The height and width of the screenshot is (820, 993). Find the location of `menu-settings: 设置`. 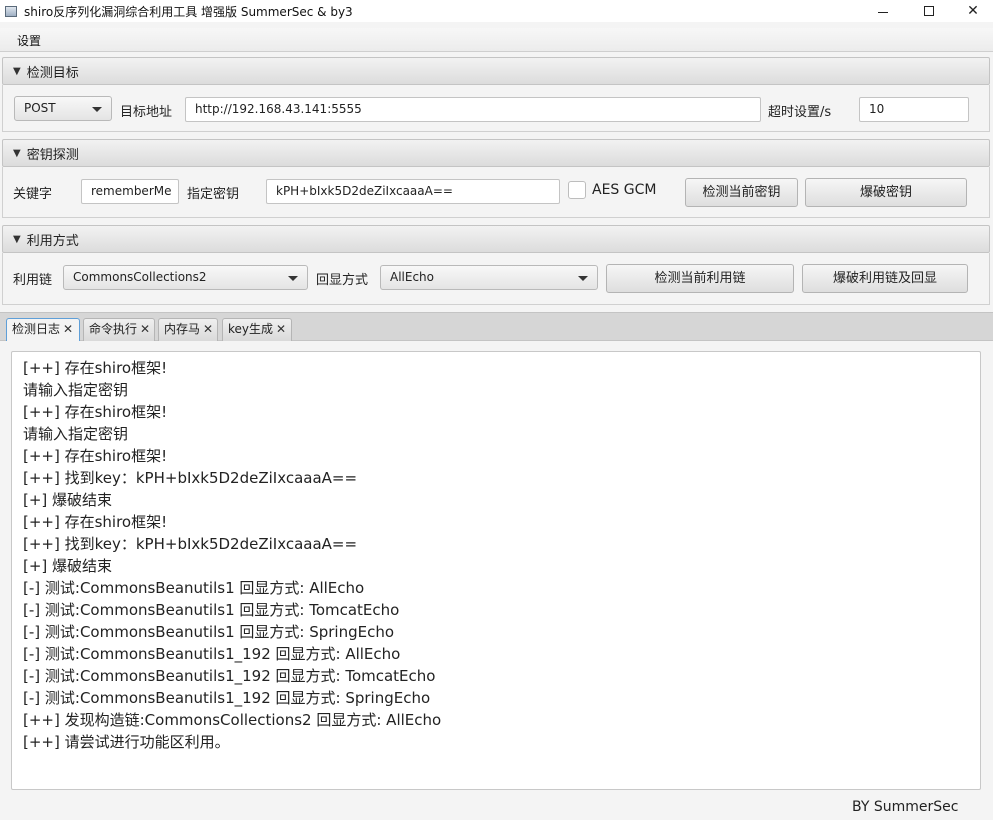

menu-settings: 设置 is located at coordinates (29, 40).